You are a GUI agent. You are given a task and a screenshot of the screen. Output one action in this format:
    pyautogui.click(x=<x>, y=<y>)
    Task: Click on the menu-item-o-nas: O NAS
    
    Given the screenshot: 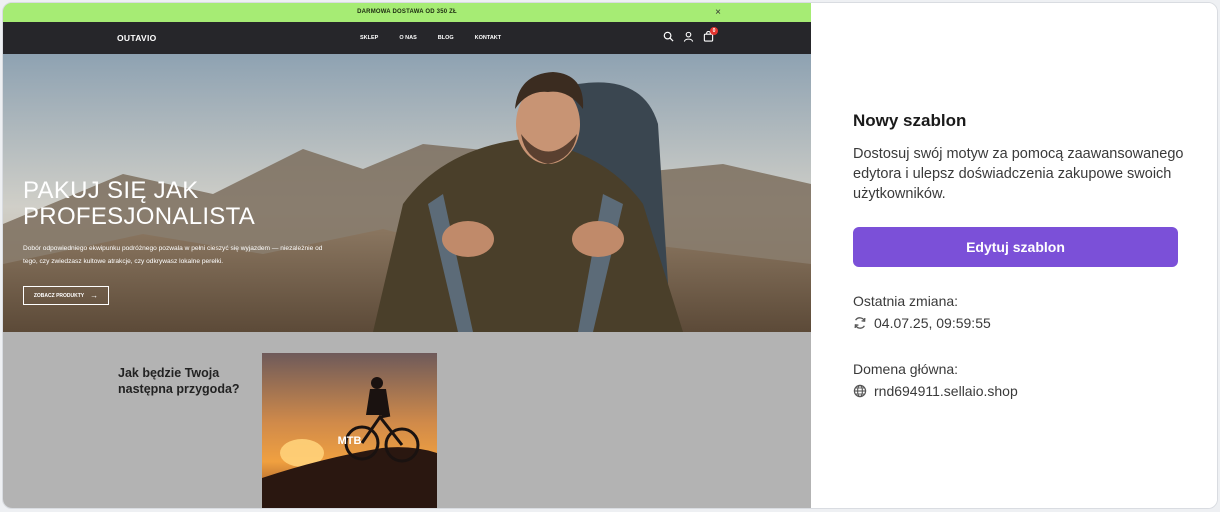 What is the action you would take?
    pyautogui.click(x=407, y=38)
    